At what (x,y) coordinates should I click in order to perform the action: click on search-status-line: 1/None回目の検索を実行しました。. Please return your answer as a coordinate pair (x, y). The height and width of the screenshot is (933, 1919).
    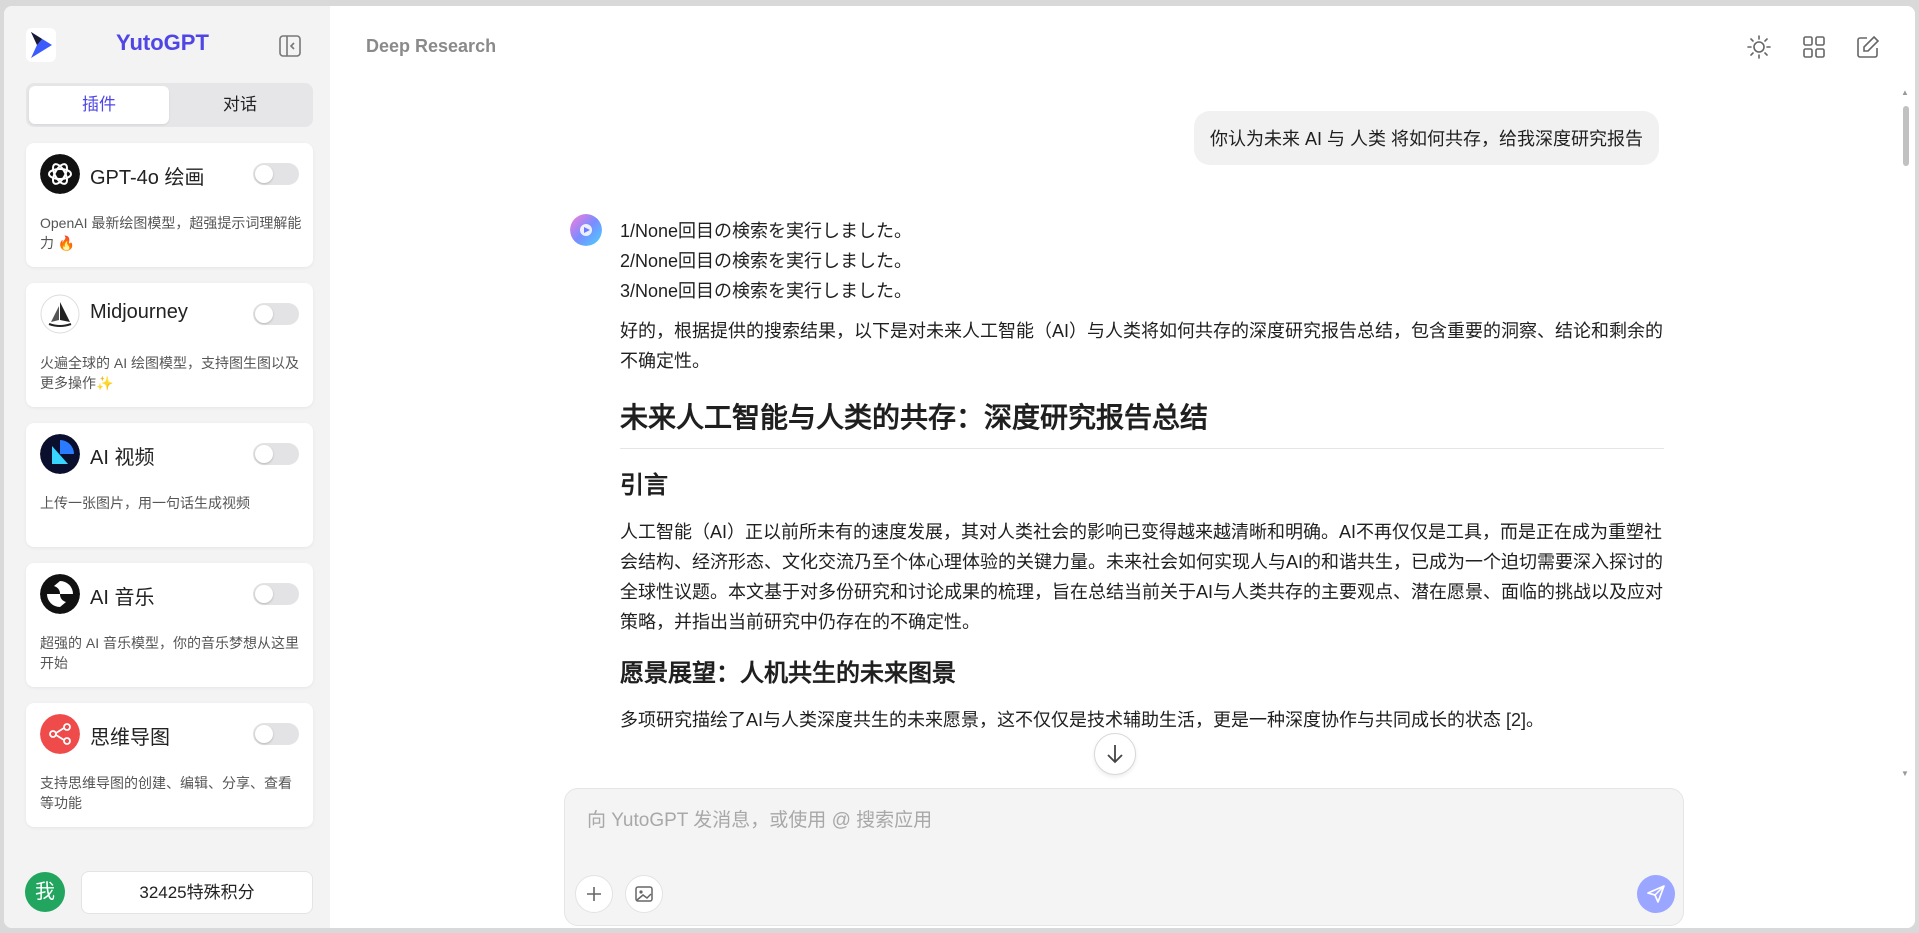
    Looking at the image, I should click on (766, 231).